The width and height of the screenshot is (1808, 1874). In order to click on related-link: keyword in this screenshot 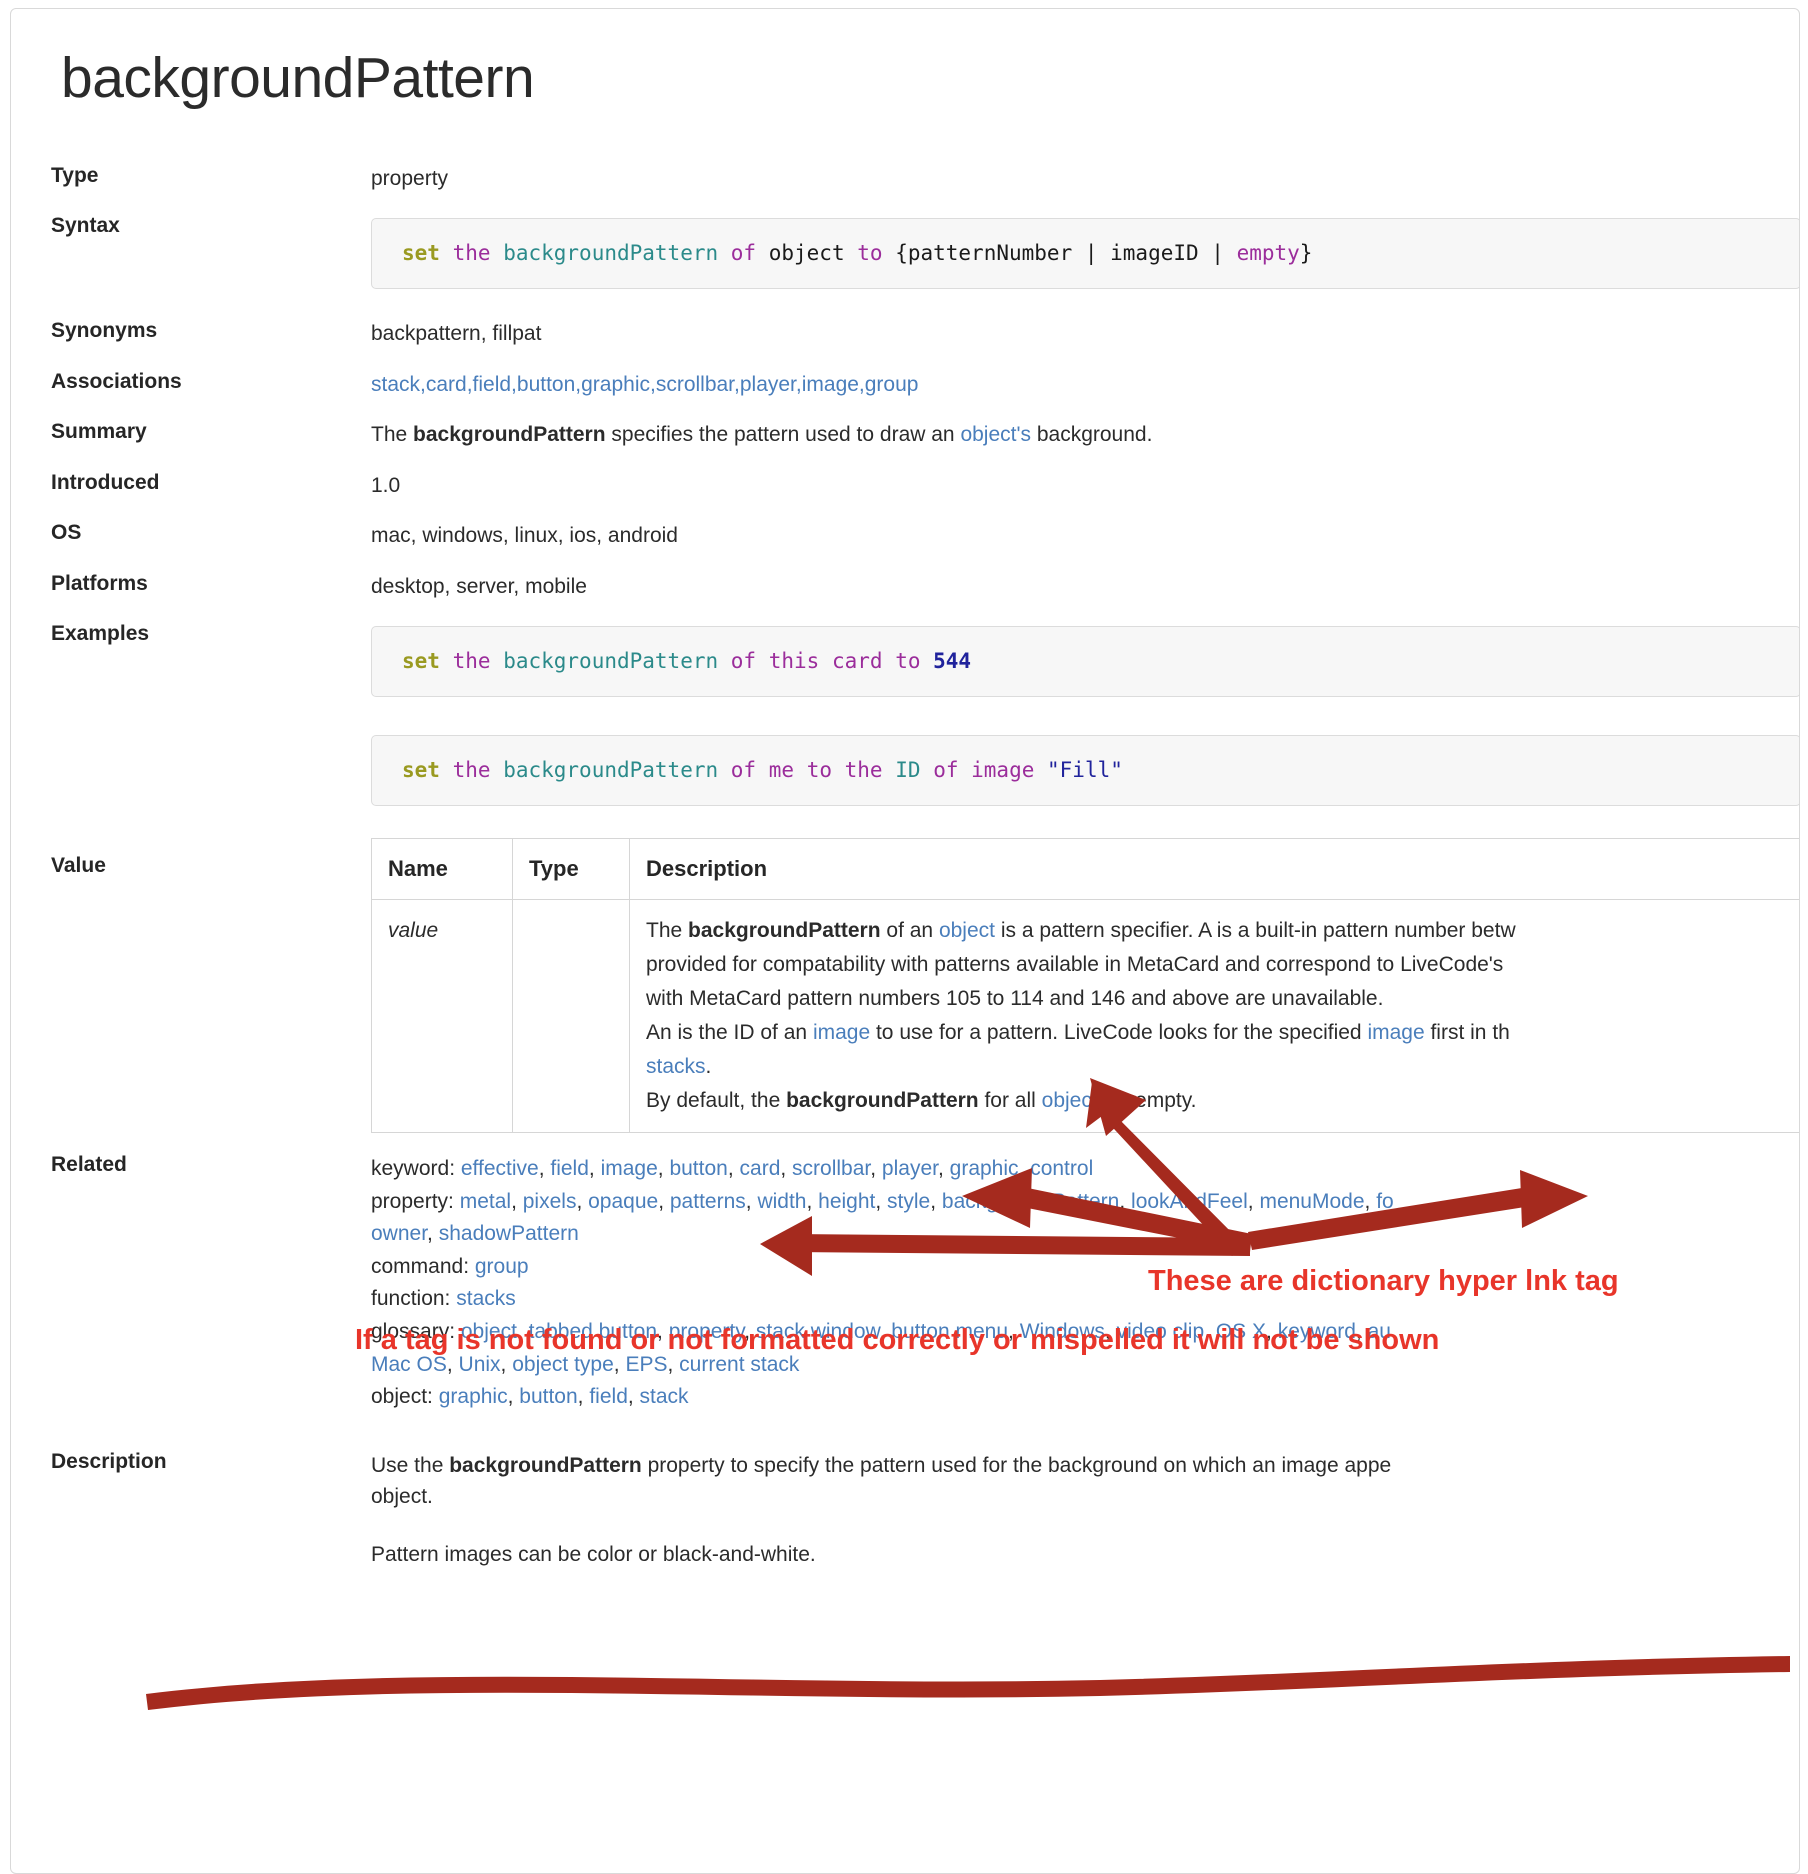, I will do `click(1317, 1331)`.